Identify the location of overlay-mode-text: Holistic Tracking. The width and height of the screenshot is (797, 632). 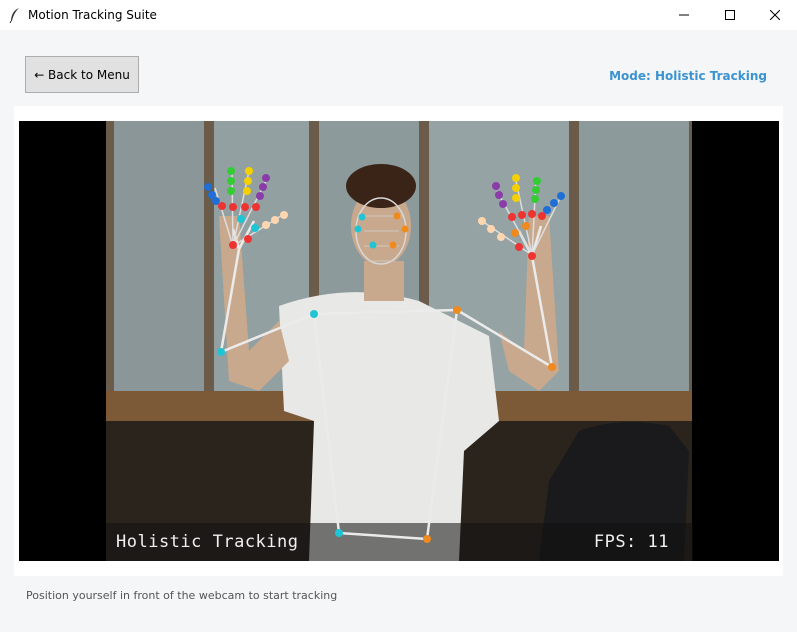
(207, 542).